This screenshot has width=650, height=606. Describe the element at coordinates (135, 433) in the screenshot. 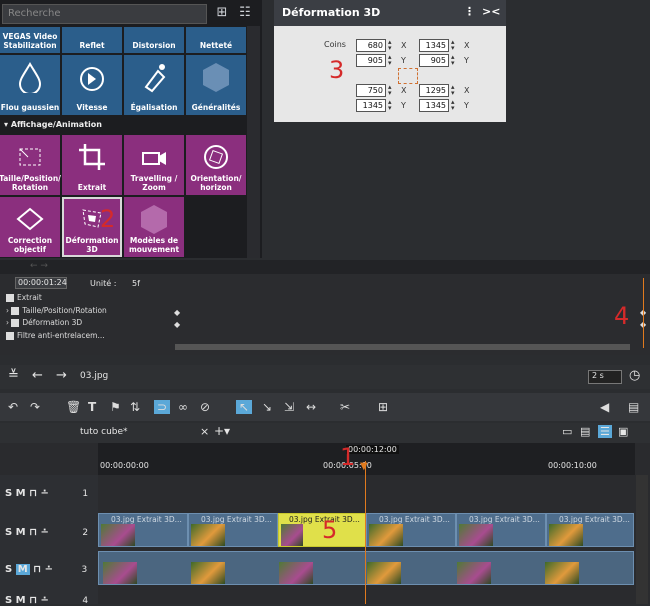

I see `tab-project: tuto cube*` at that location.